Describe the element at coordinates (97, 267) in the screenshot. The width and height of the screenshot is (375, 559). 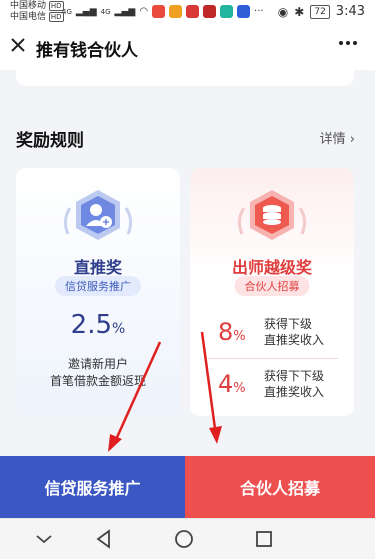
I see `card-name: 直推奖` at that location.